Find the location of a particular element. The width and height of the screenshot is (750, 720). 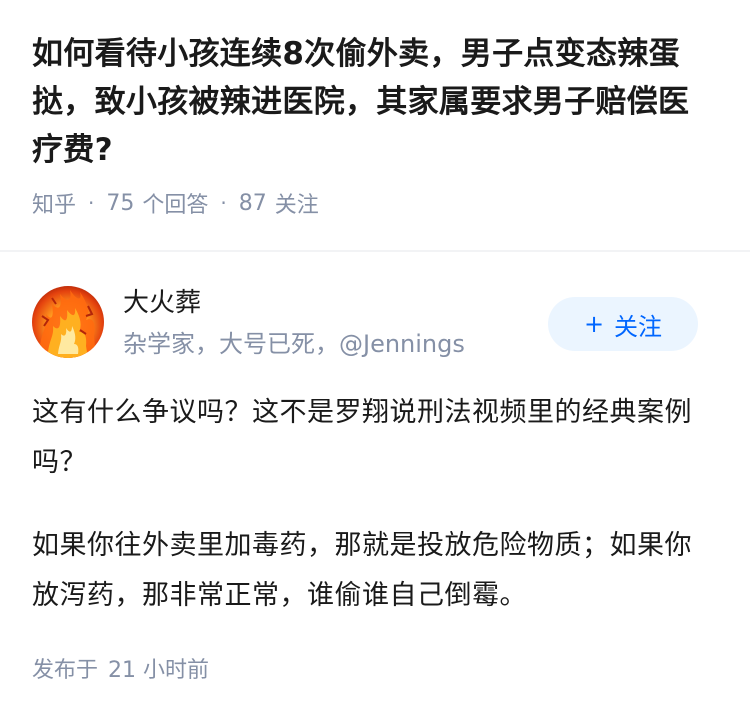

avatar is located at coordinates (68, 322).